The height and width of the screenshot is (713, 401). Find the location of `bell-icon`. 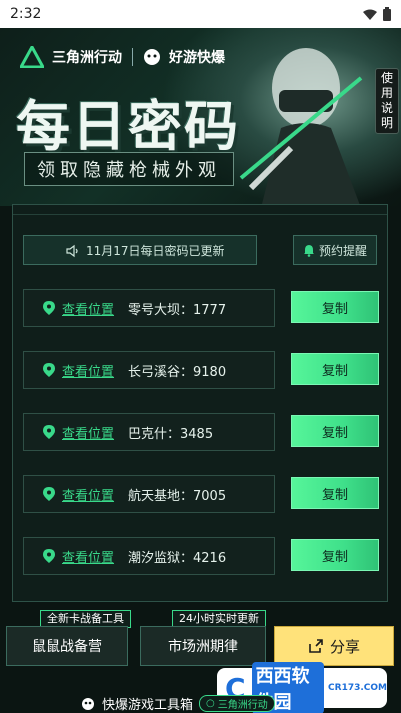

bell-icon is located at coordinates (308, 250).